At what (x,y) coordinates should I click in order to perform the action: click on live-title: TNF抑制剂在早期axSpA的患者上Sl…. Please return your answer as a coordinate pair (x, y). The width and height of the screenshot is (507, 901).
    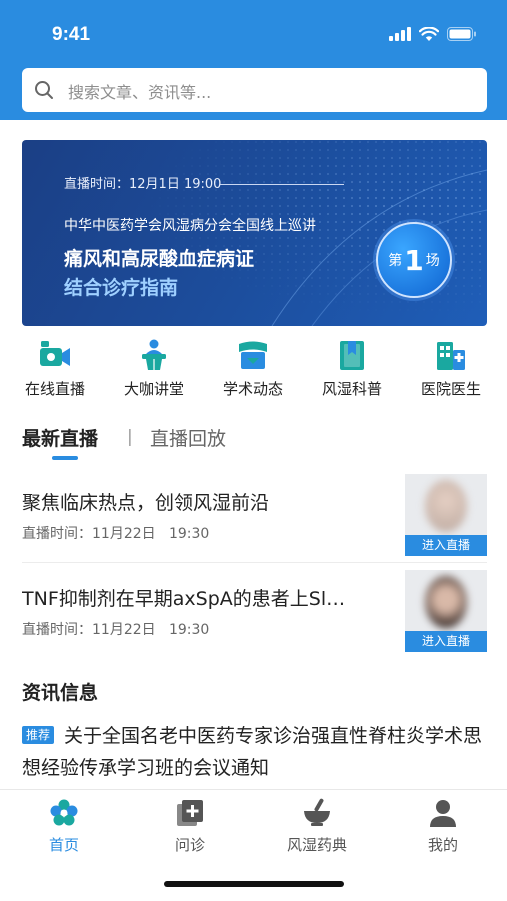
    Looking at the image, I should click on (184, 599).